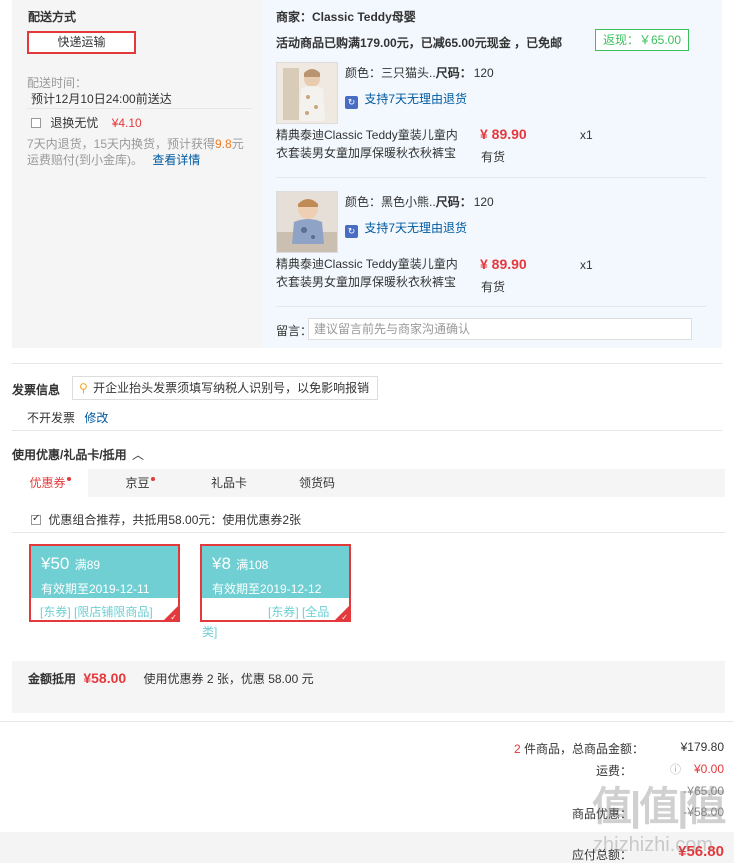 The image size is (734, 863). I want to click on coupon-condition: 满89, so click(87, 565).